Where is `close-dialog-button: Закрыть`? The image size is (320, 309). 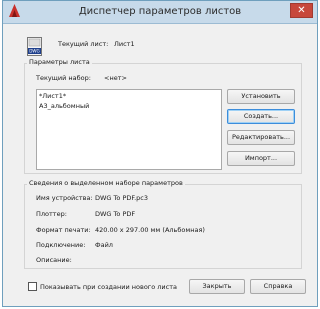 close-dialog-button: Закрыть is located at coordinates (217, 286).